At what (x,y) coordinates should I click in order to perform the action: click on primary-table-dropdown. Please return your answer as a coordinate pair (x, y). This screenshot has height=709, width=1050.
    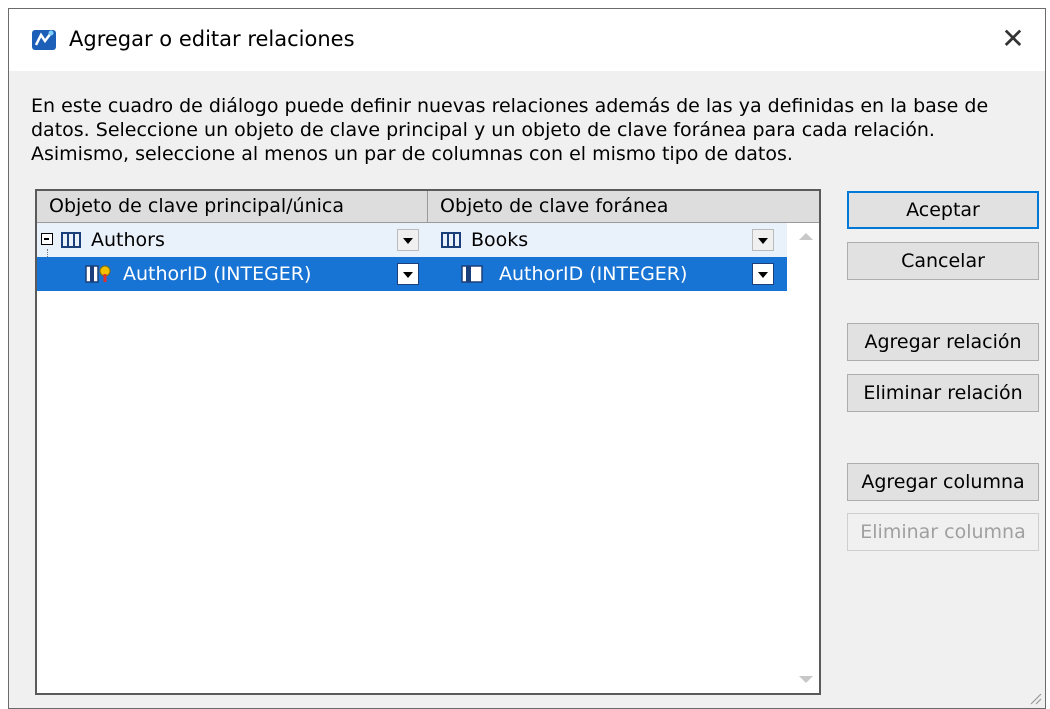
    Looking at the image, I should click on (408, 240).